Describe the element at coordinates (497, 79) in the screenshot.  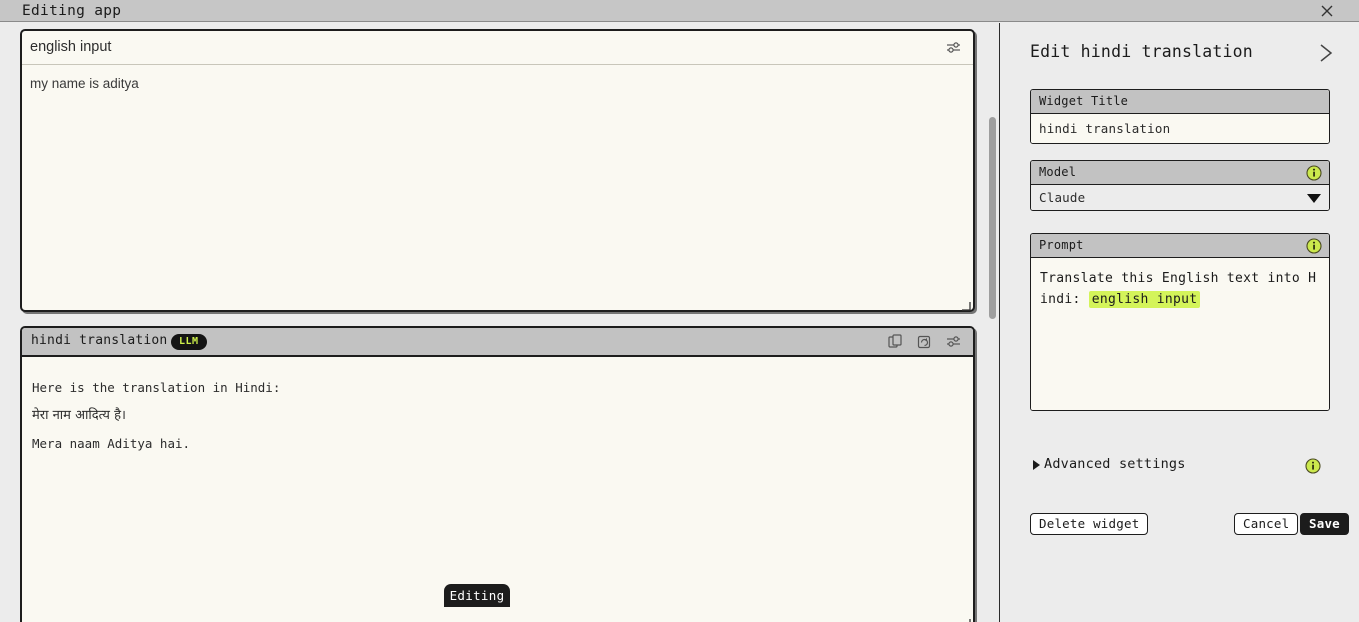
I see `widget-english-content: my name is aditya` at that location.